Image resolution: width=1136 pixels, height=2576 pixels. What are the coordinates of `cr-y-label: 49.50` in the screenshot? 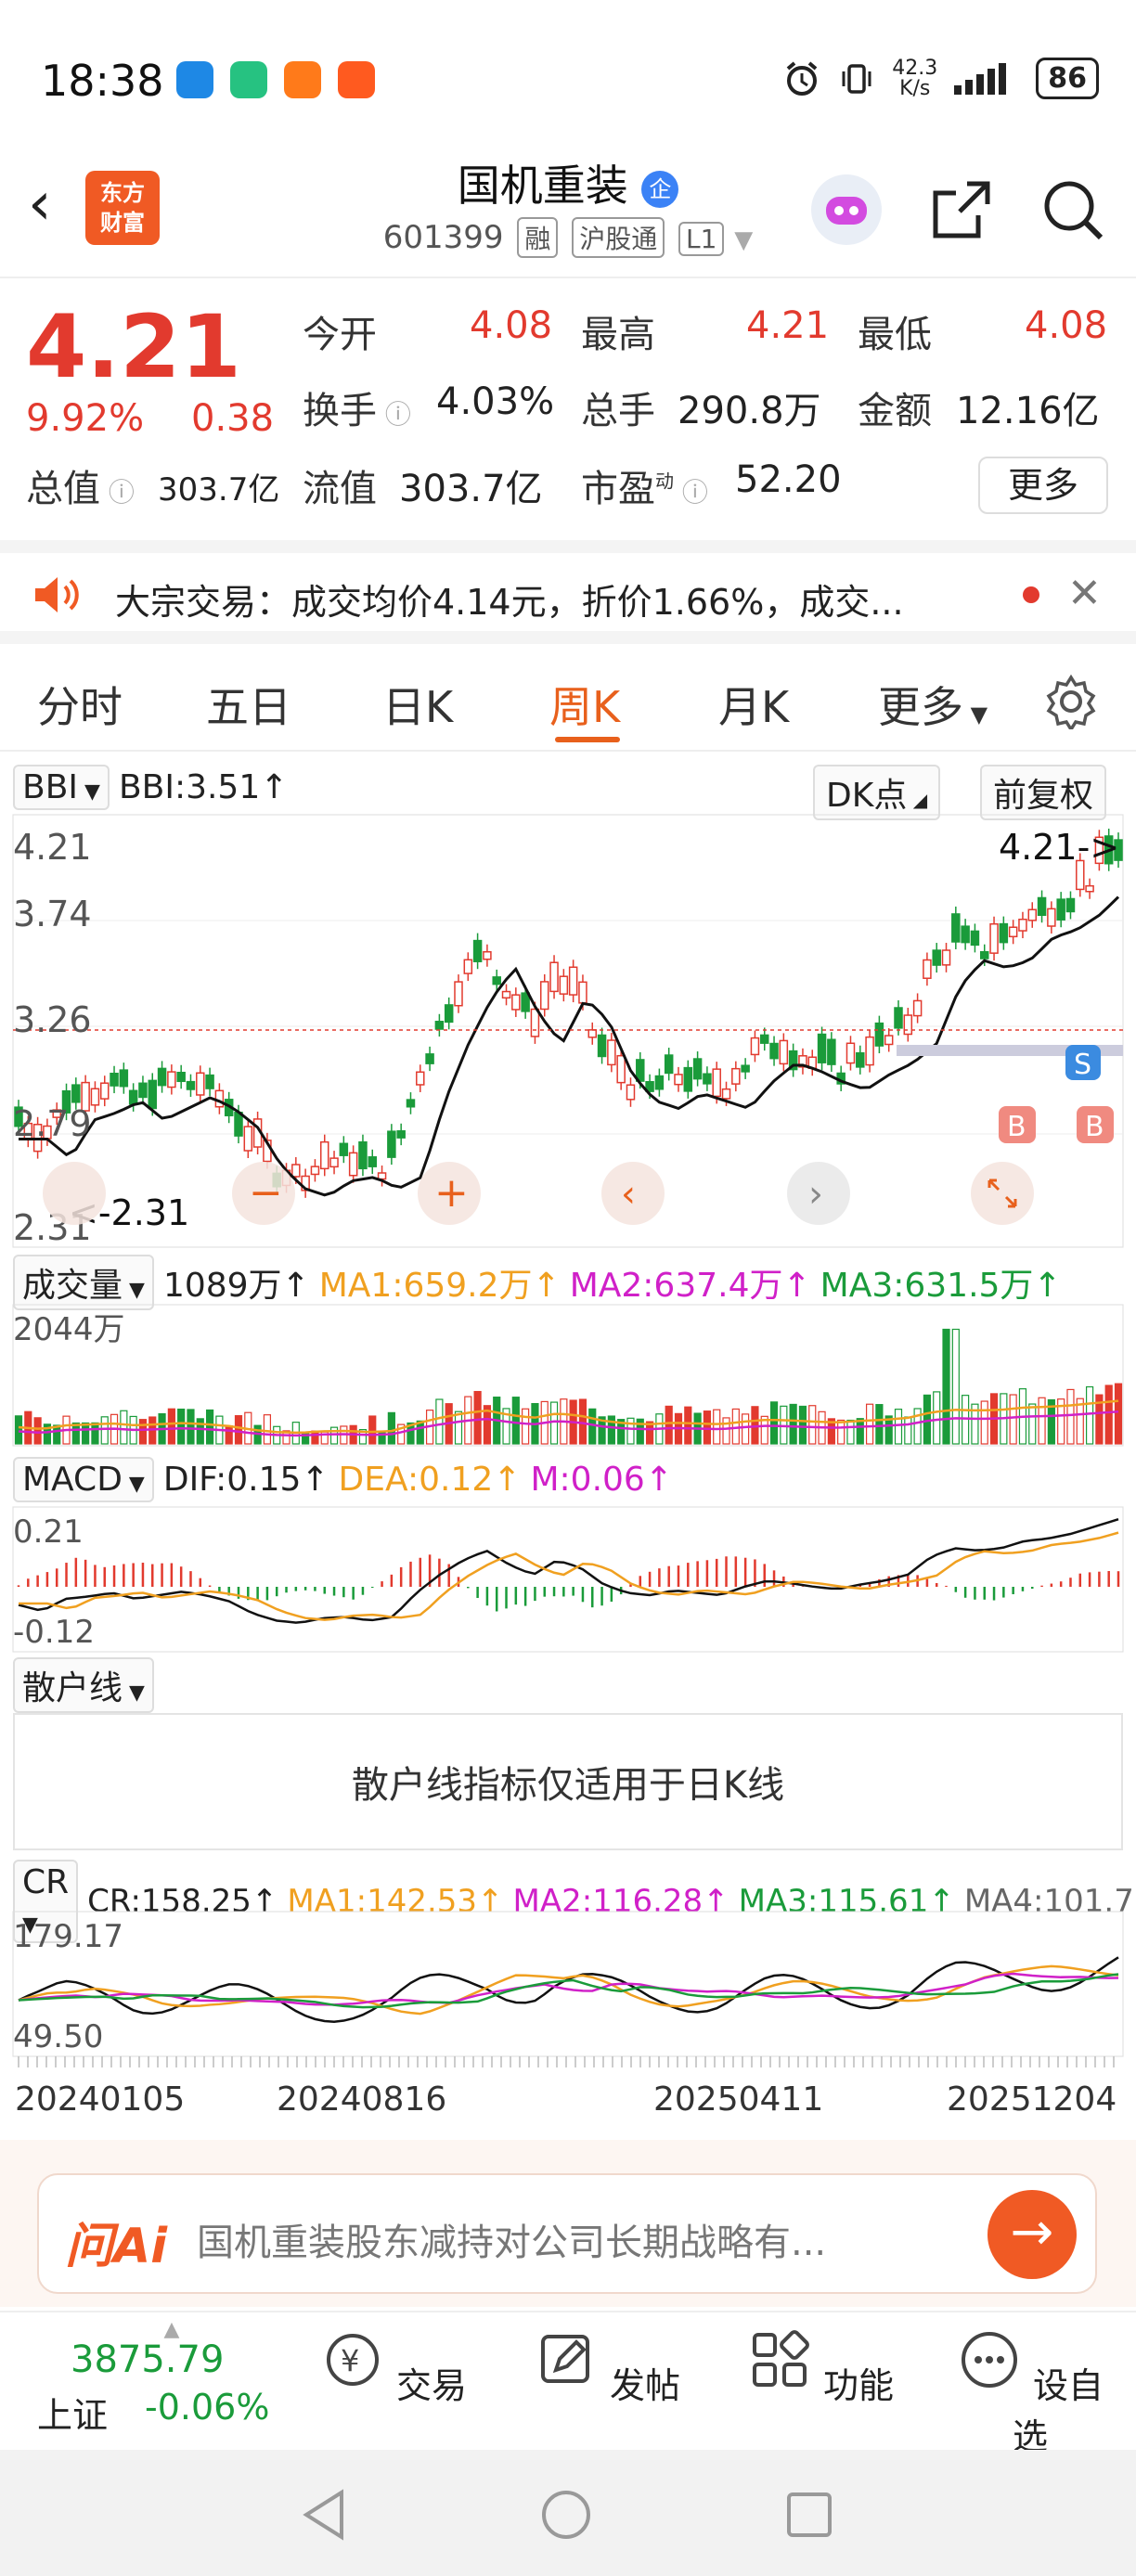 It's located at (58, 2036).